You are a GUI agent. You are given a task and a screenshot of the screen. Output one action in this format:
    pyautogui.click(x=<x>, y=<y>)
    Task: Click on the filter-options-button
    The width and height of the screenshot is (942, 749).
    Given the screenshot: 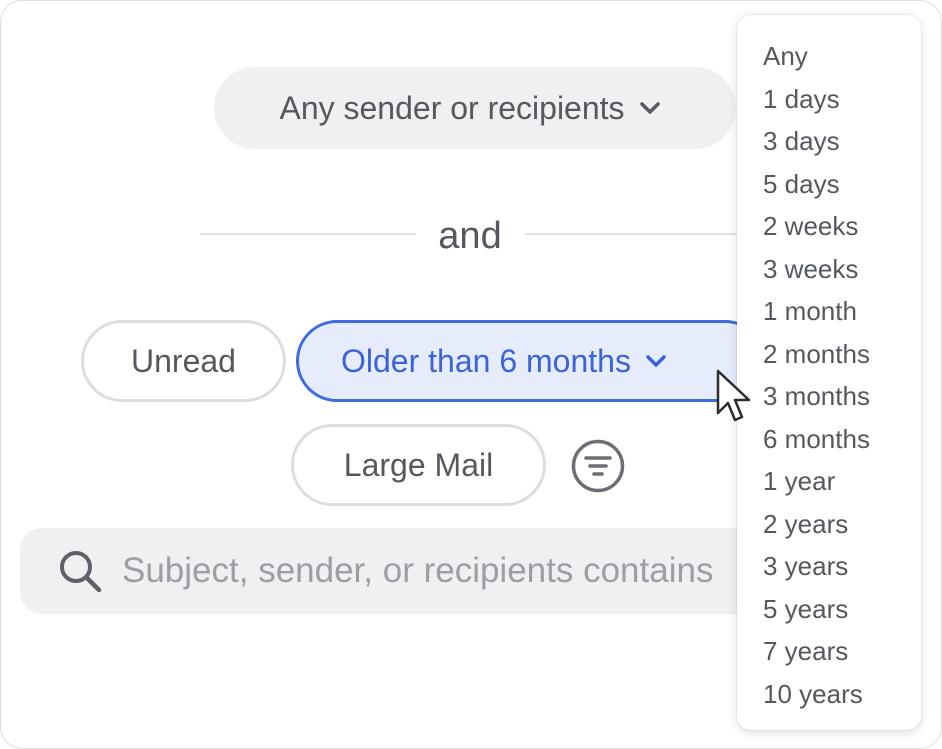 What is the action you would take?
    pyautogui.click(x=598, y=468)
    